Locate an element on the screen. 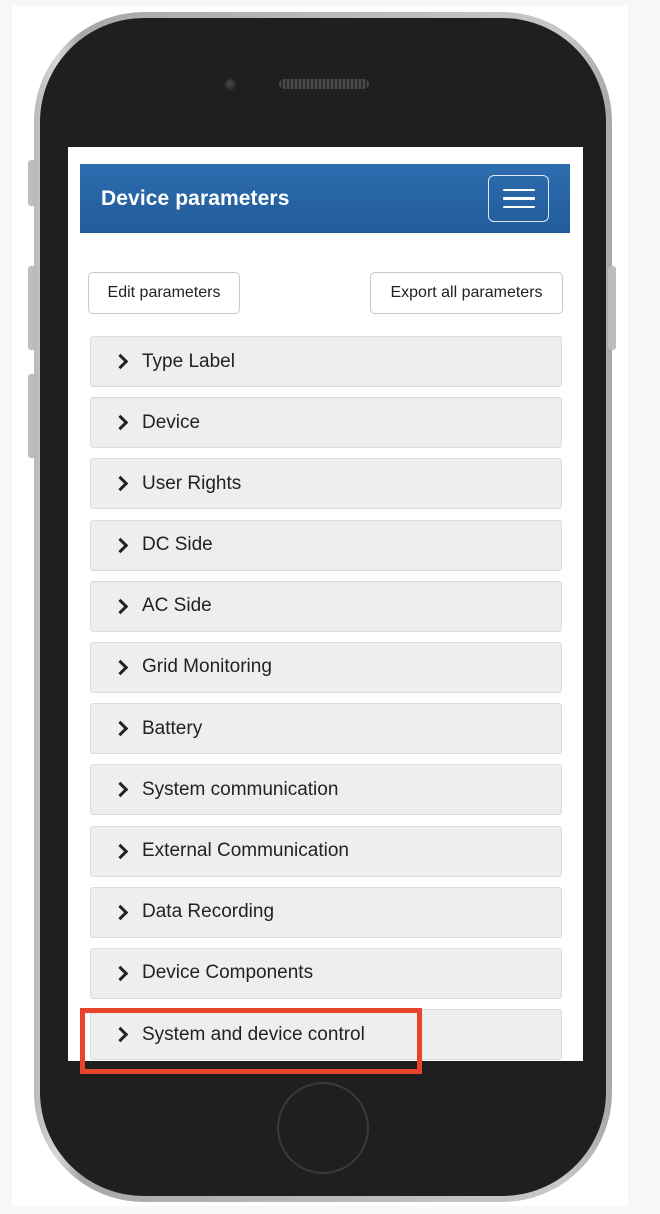 Image resolution: width=660 pixels, height=1214 pixels. section-type-label: Type Label is located at coordinates (326, 361).